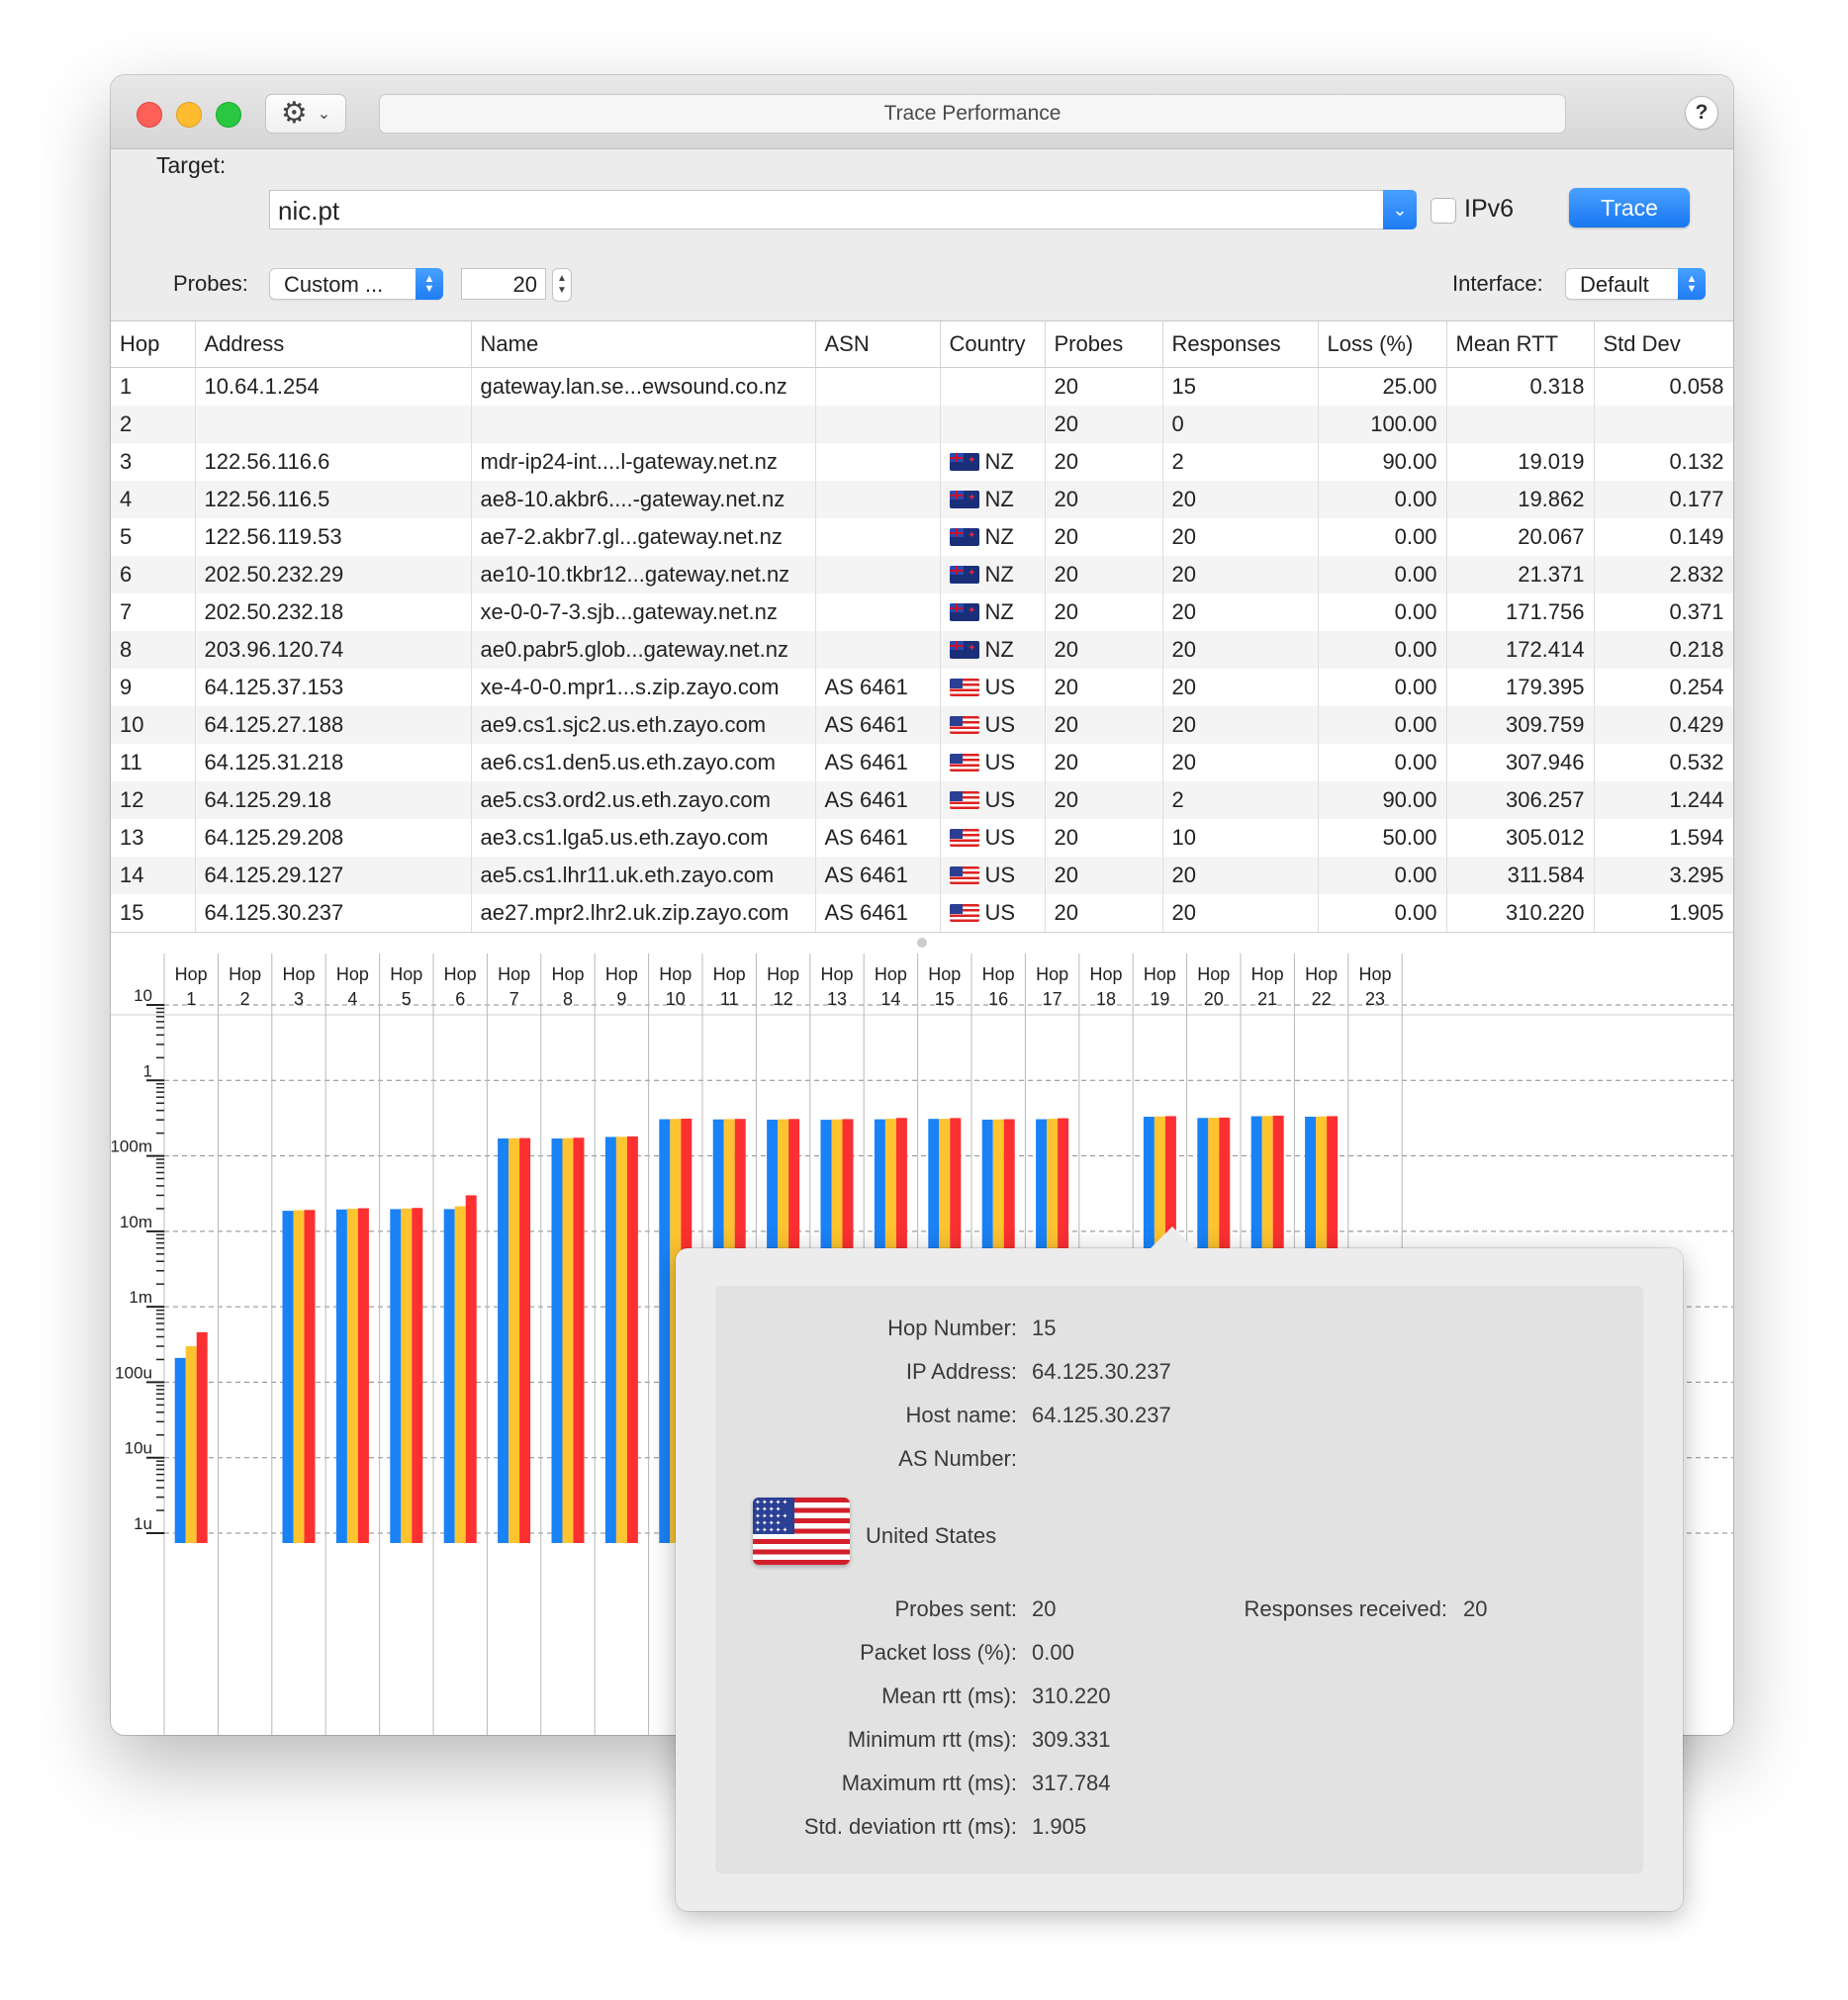 The width and height of the screenshot is (1848, 2000). Describe the element at coordinates (964, 575) in the screenshot. I see `nz-flag-icon` at that location.